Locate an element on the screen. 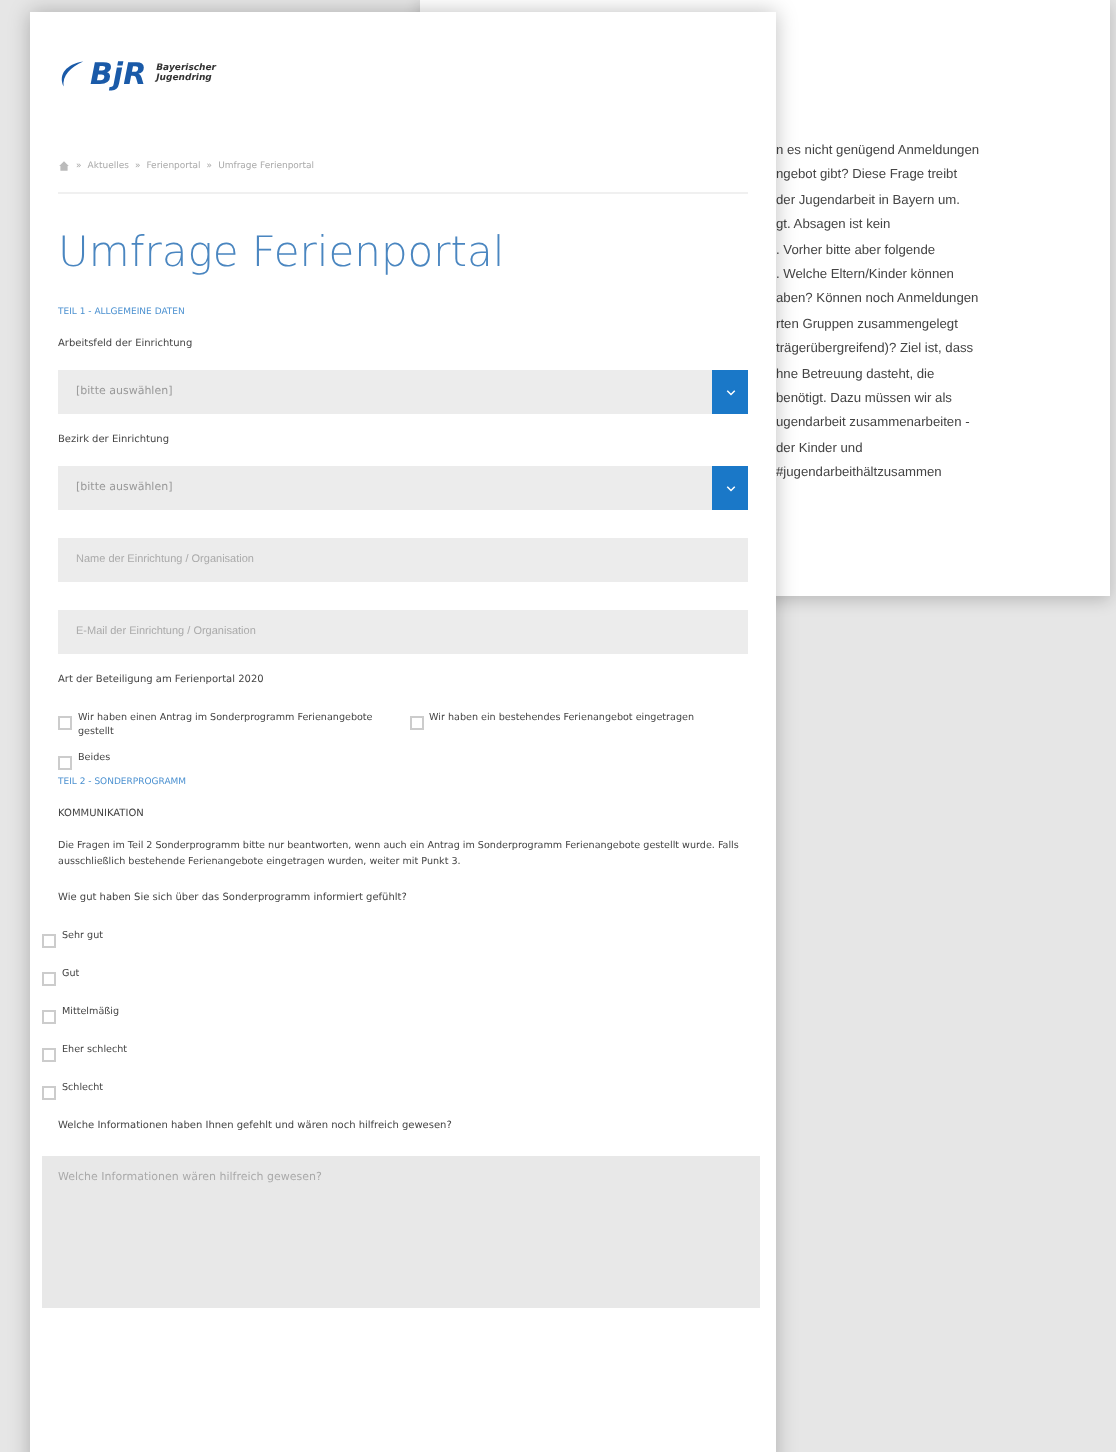 The height and width of the screenshot is (1452, 1116). swoosh-icon is located at coordinates (72, 74).